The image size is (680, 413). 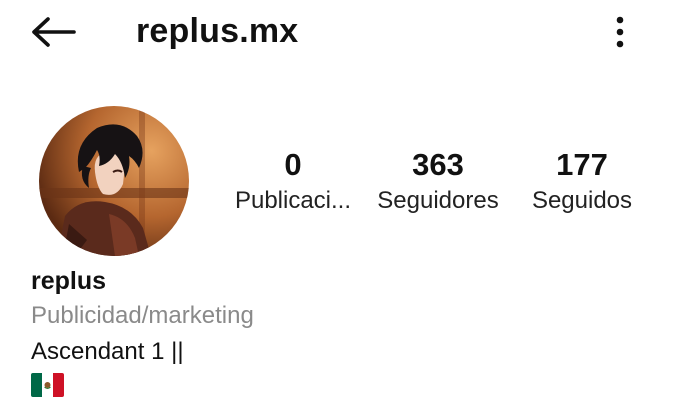 What do you see at coordinates (69, 281) in the screenshot?
I see `profile-name: replus` at bounding box center [69, 281].